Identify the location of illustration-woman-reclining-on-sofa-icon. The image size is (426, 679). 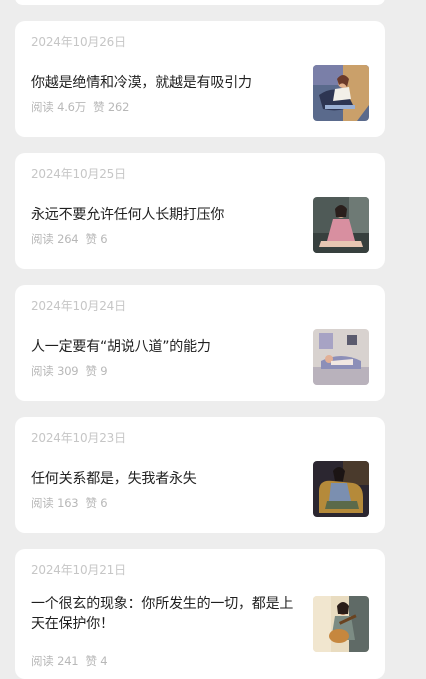
(341, 93).